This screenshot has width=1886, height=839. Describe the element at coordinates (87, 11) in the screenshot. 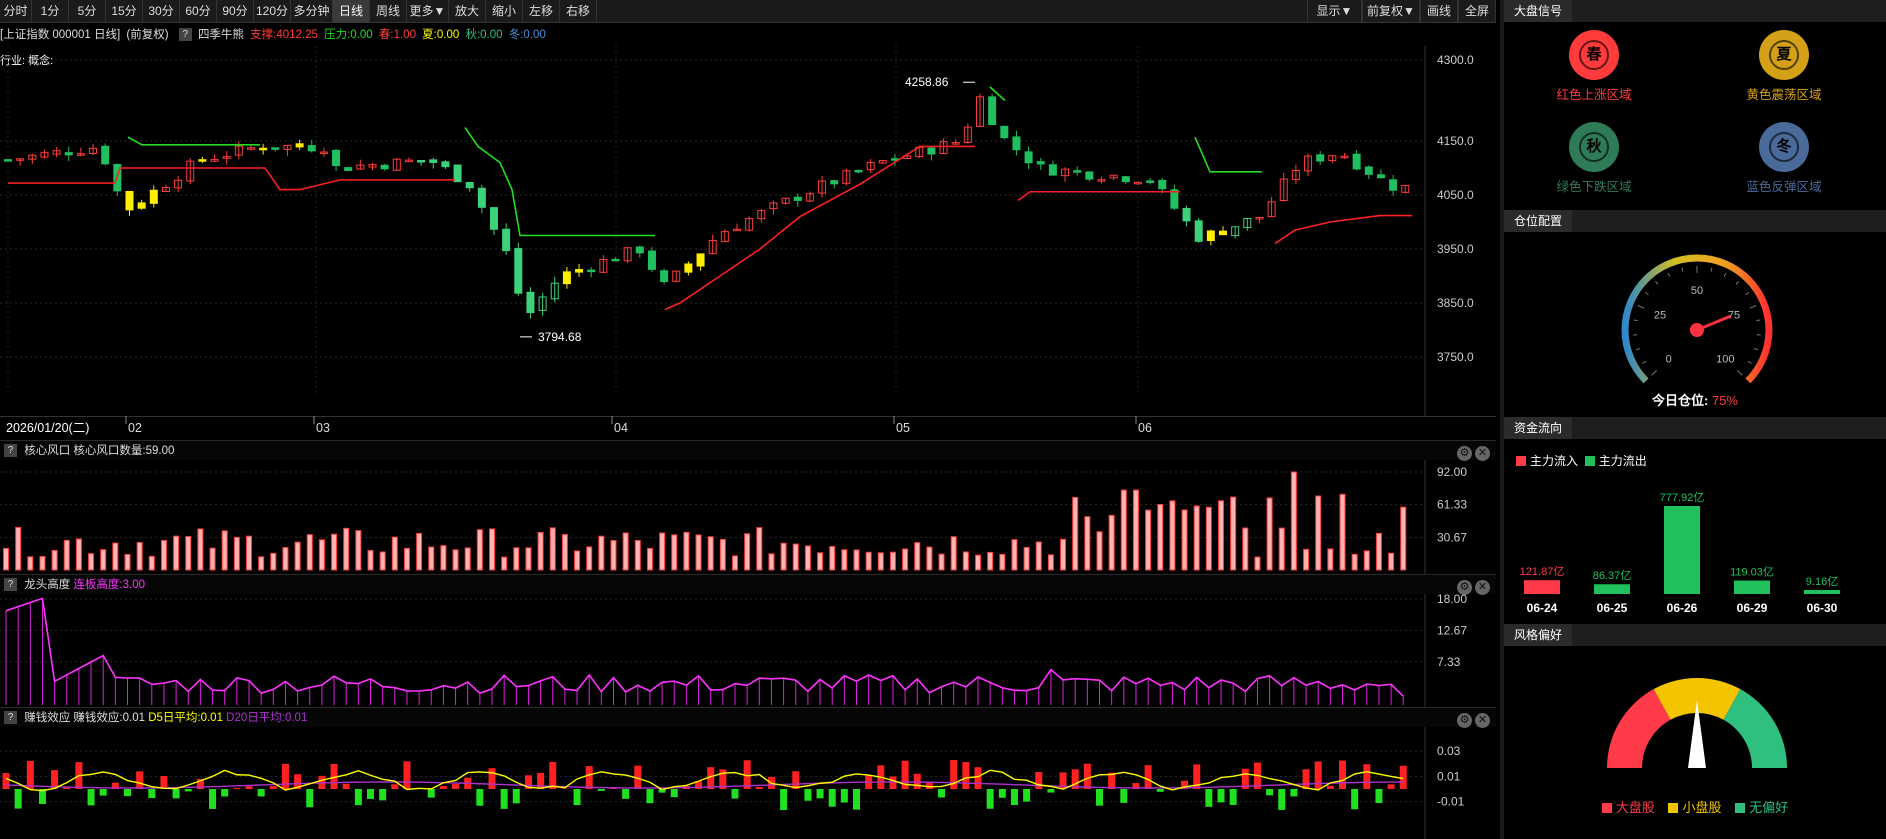

I see `period-button: 5分` at that location.